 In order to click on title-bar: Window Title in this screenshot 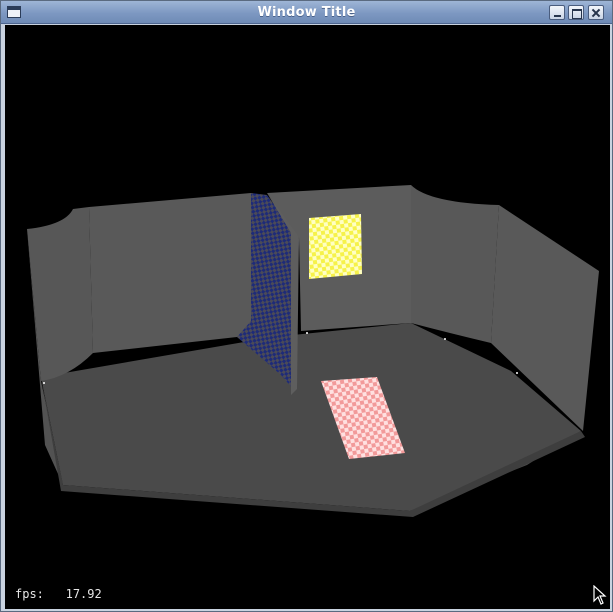, I will do `click(306, 12)`.